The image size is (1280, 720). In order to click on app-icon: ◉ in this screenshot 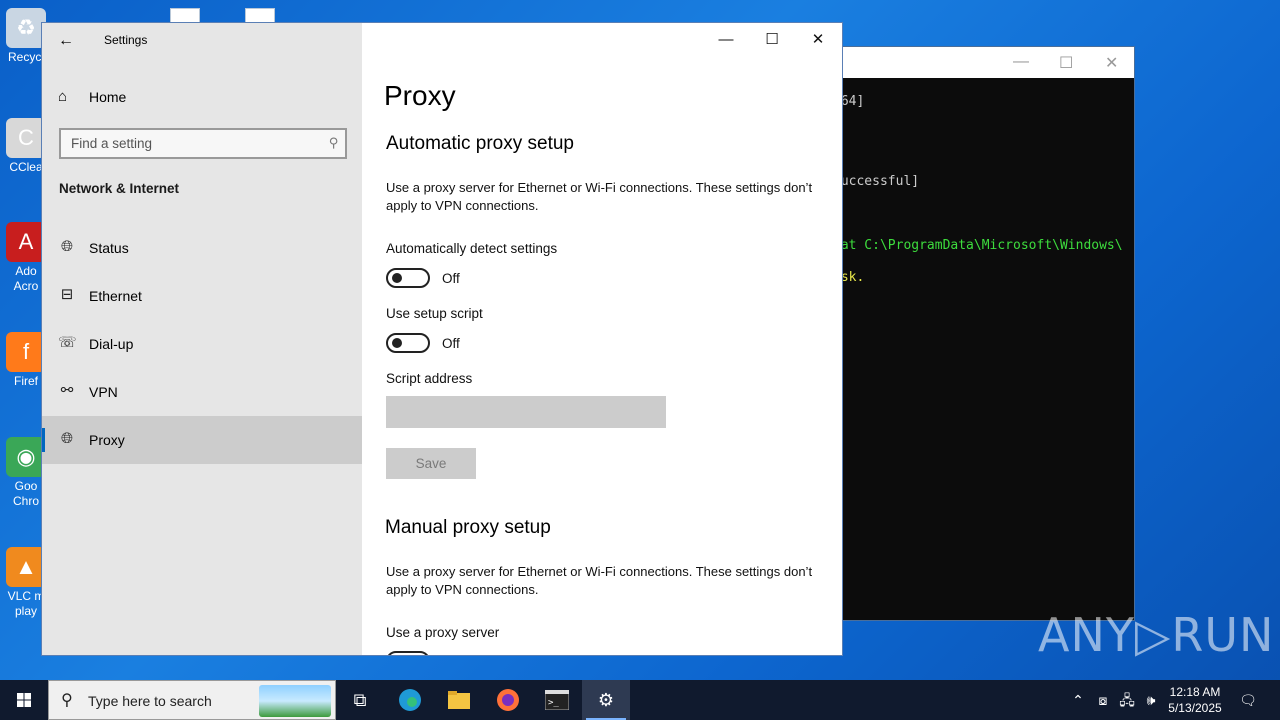, I will do `click(26, 457)`.